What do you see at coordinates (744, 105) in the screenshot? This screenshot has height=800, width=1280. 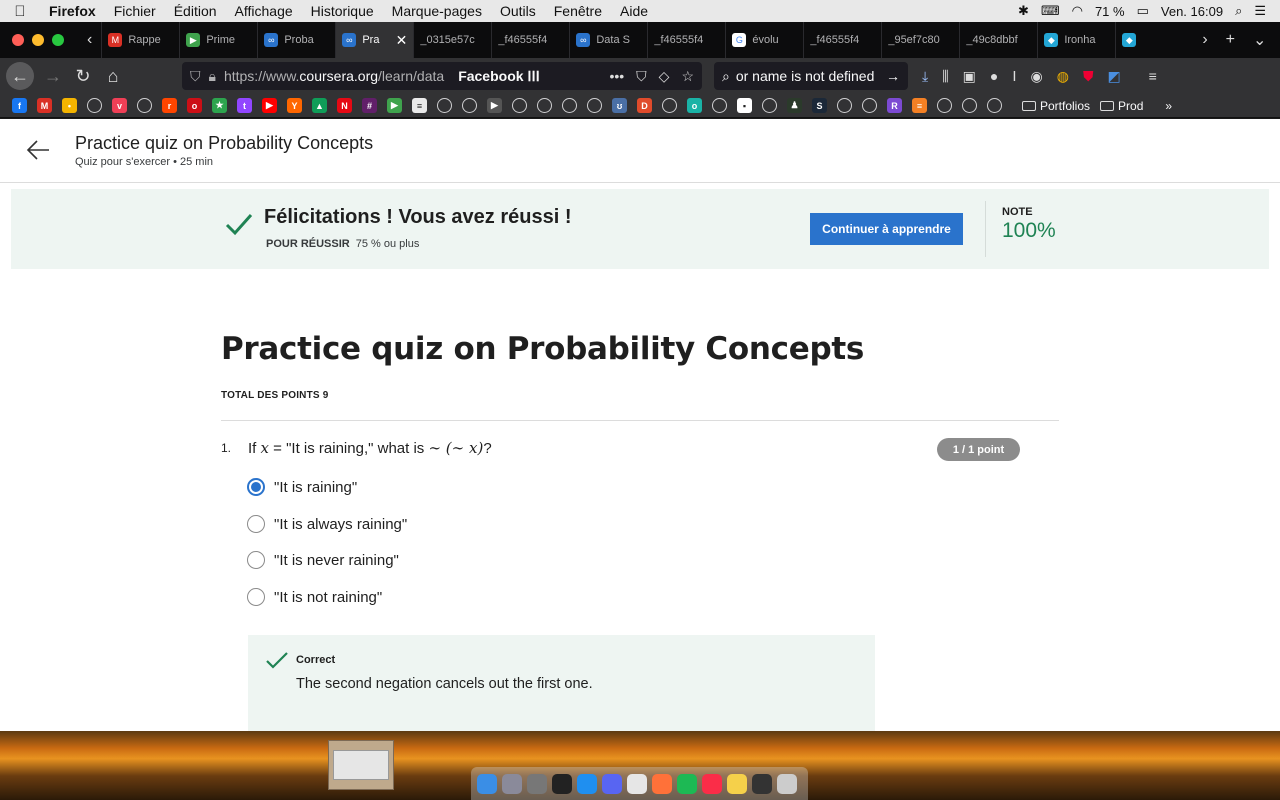 I see `bookmark-framework-icon: ▪` at bounding box center [744, 105].